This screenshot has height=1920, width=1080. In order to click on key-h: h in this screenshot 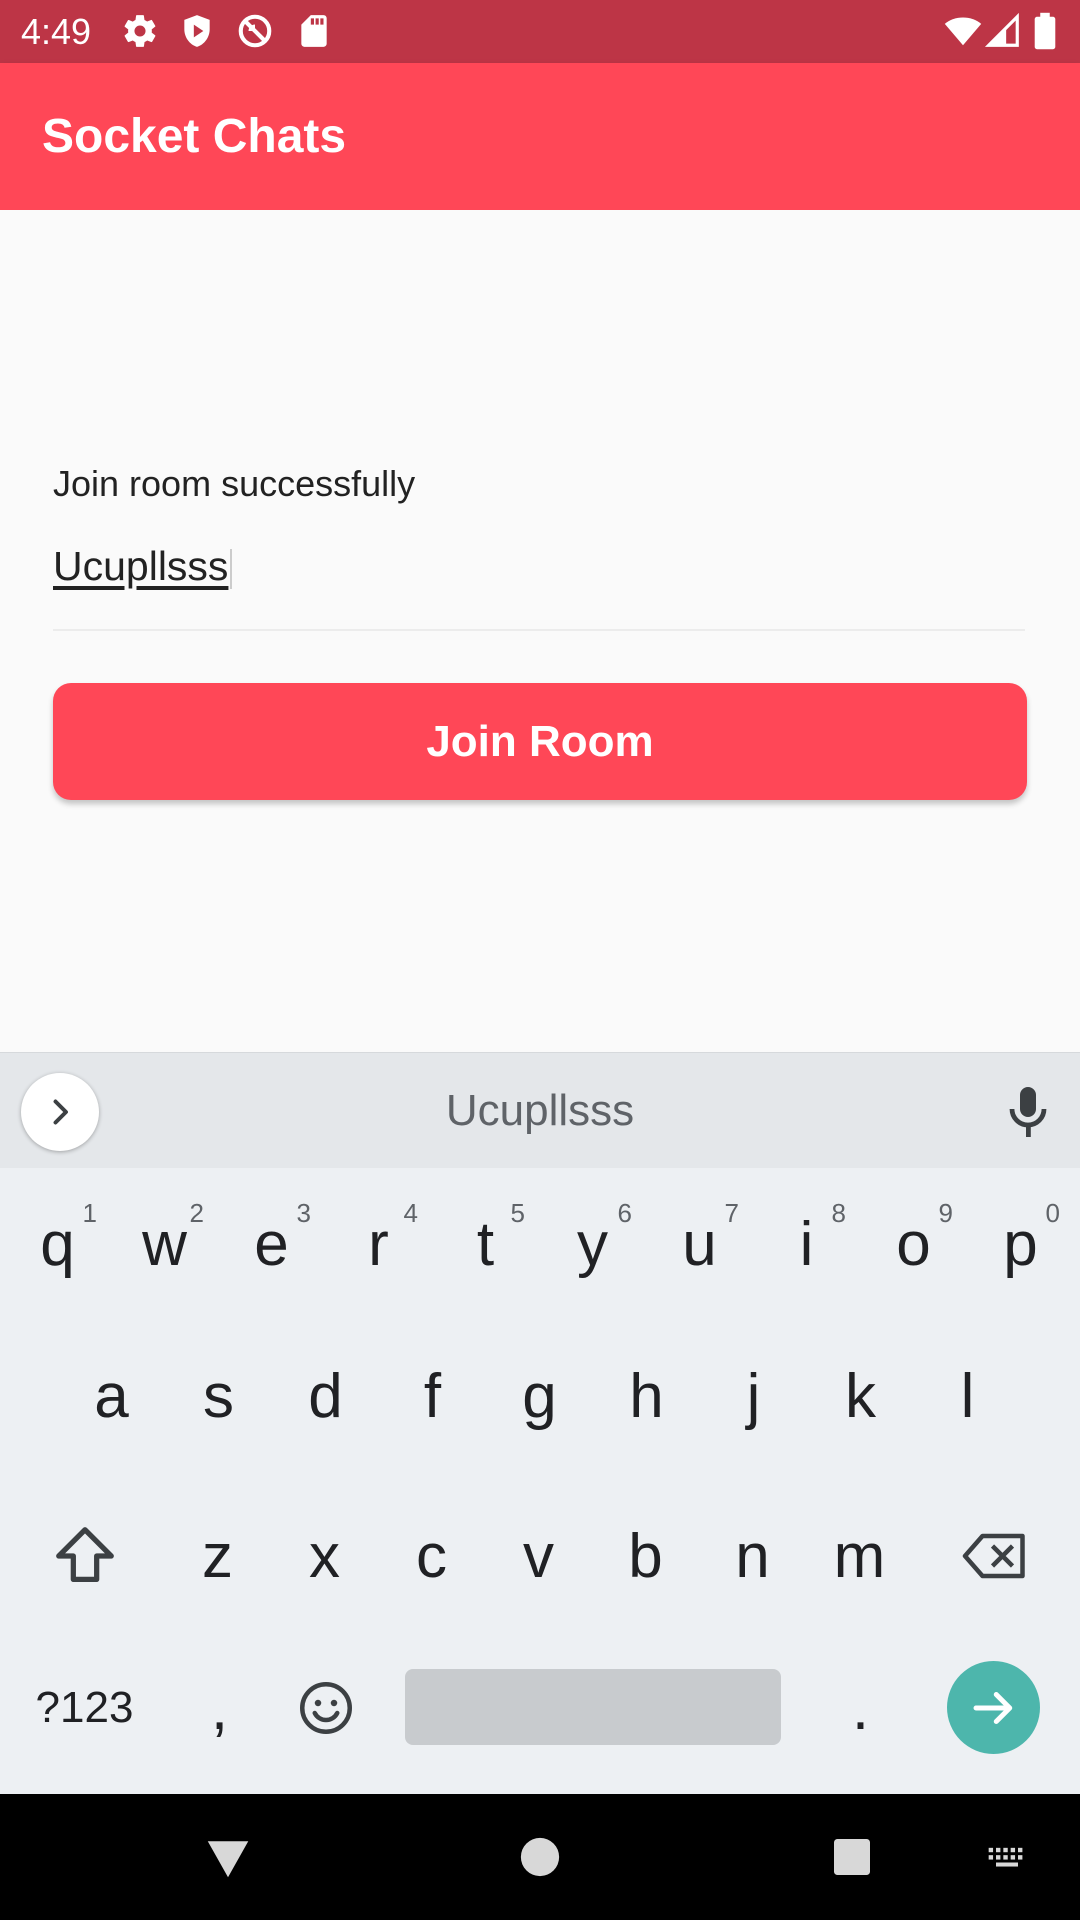, I will do `click(646, 1396)`.